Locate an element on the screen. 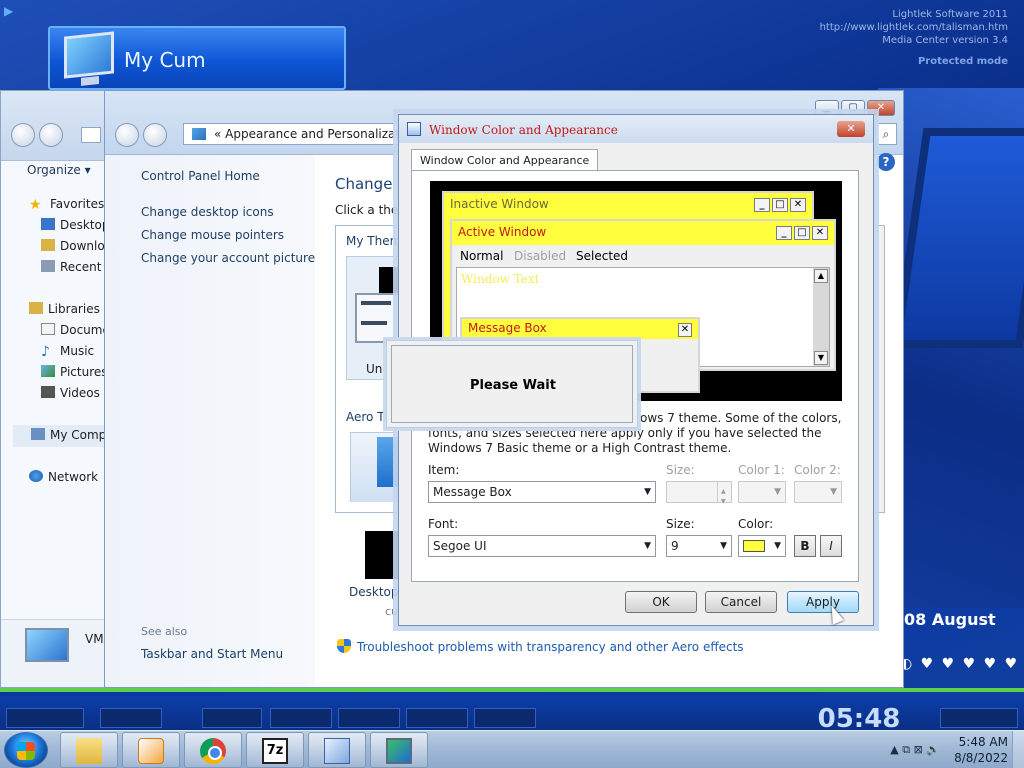 The width and height of the screenshot is (1024, 768). message-box-title: Message Box is located at coordinates (507, 328).